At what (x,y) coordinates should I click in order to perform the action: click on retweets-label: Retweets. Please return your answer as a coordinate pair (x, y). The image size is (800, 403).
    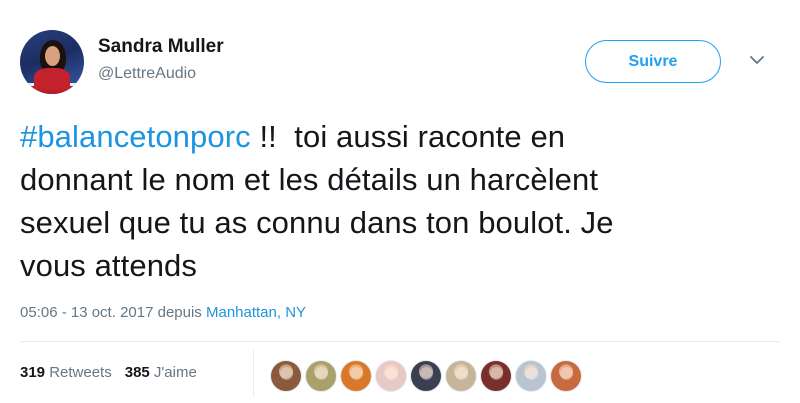
    Looking at the image, I should click on (78, 372).